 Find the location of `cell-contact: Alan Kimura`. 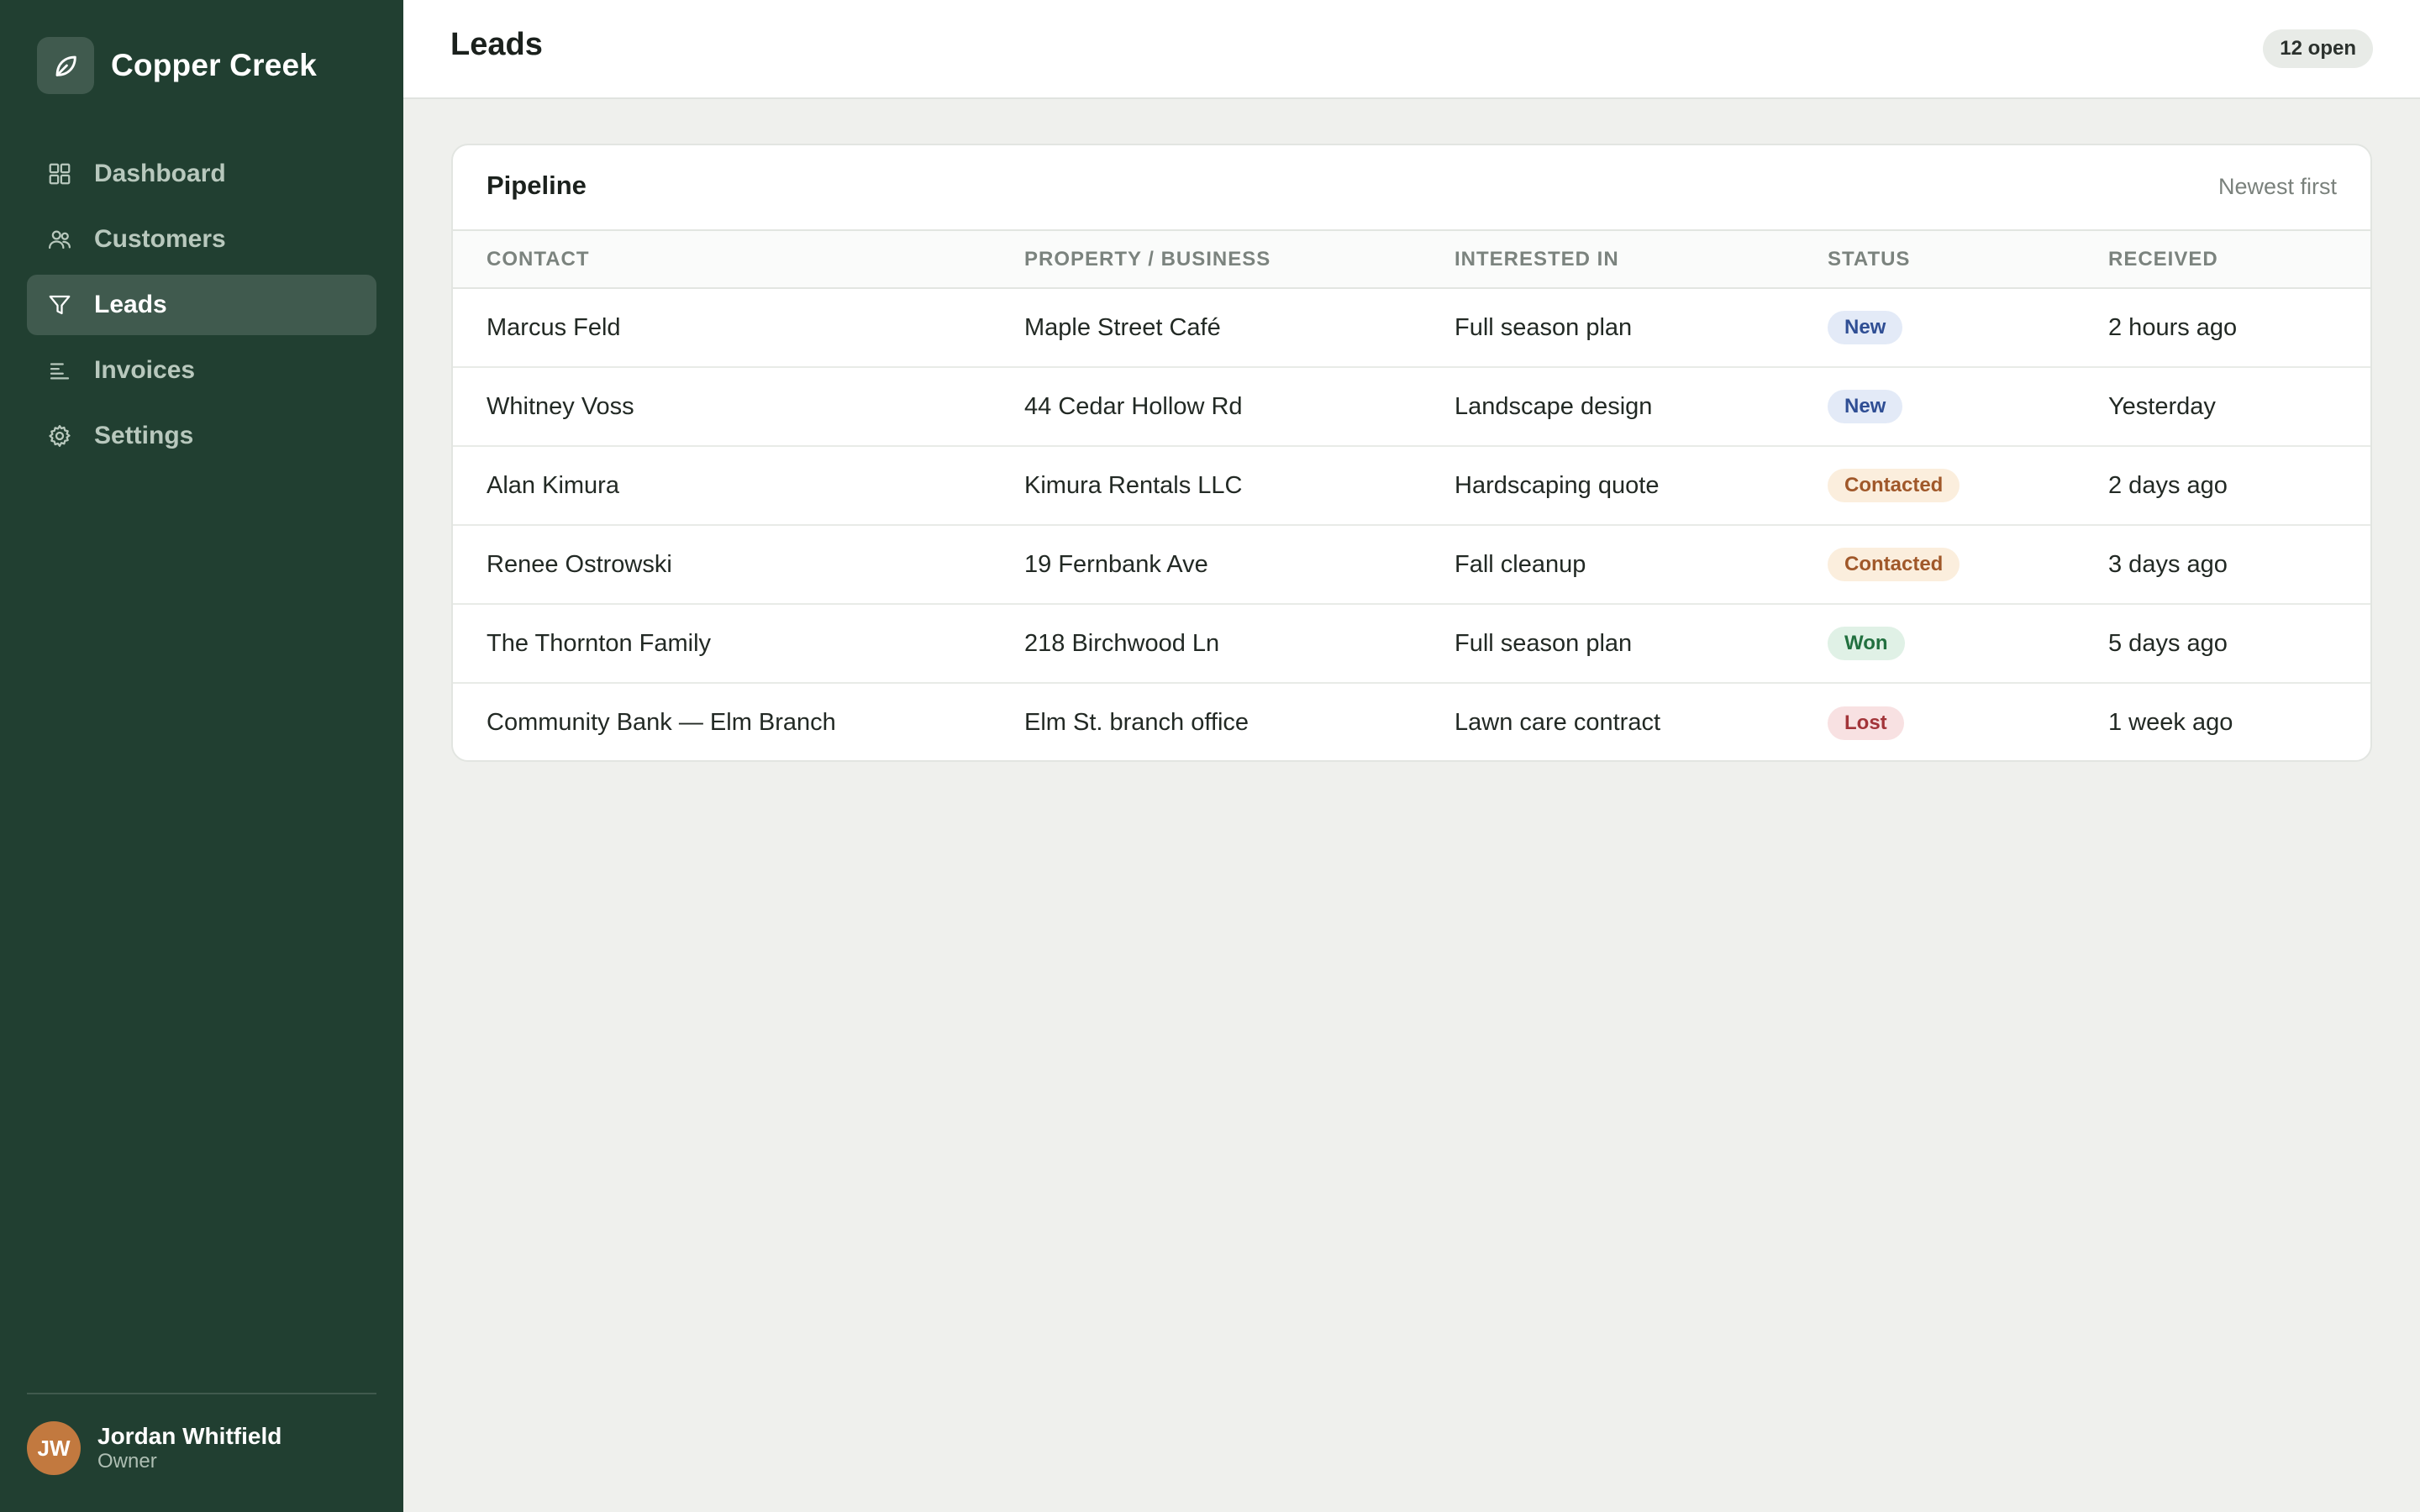

cell-contact: Alan Kimura is located at coordinates (553, 485).